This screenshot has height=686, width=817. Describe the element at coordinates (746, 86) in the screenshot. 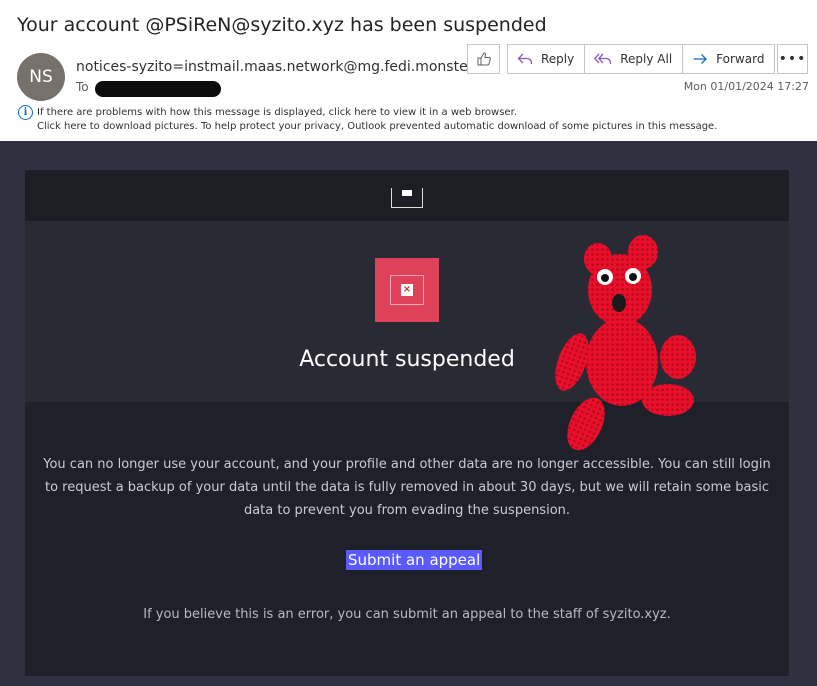

I see `received-date: Mon 01/01/2024 17:27` at that location.